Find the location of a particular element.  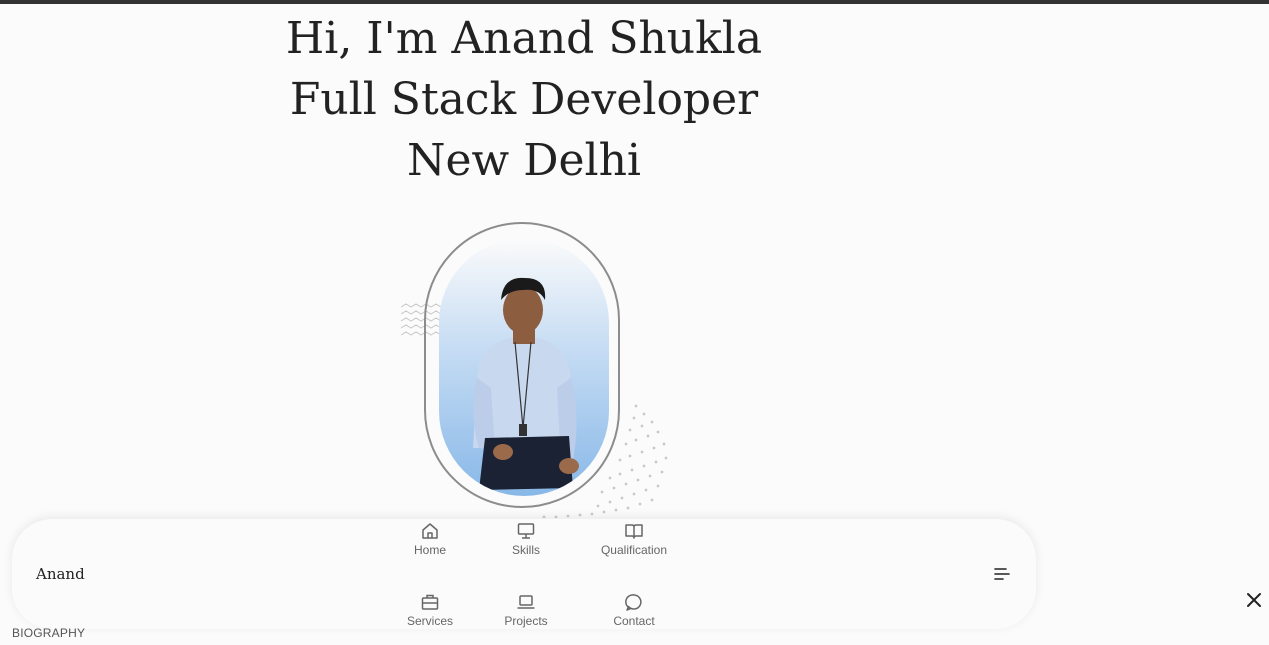

hero-greeting: Hi, I'm Anand Shukla is located at coordinates (524, 38).